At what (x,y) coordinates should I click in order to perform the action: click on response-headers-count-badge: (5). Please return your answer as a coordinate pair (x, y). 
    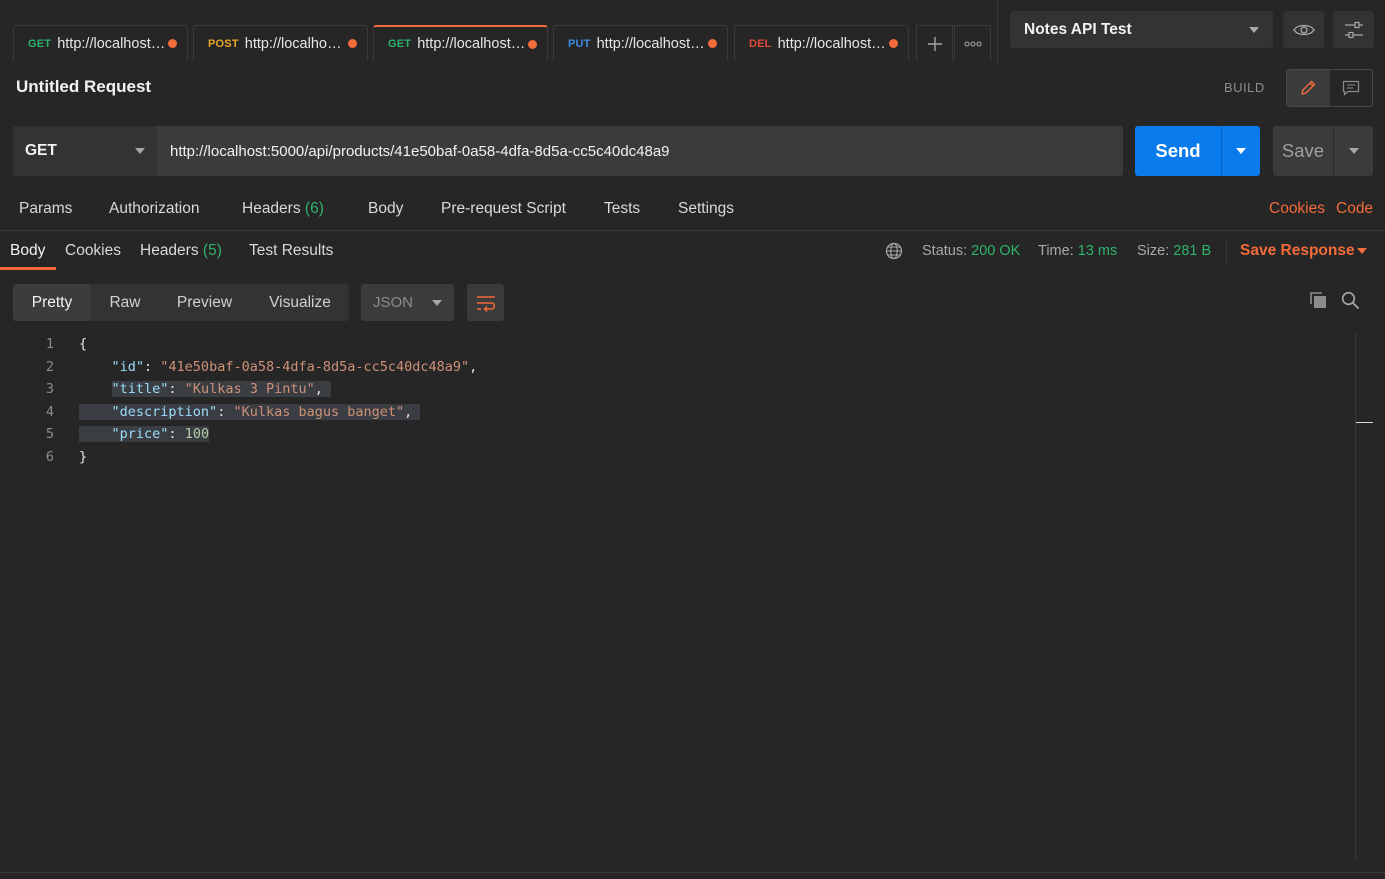
    Looking at the image, I should click on (212, 250).